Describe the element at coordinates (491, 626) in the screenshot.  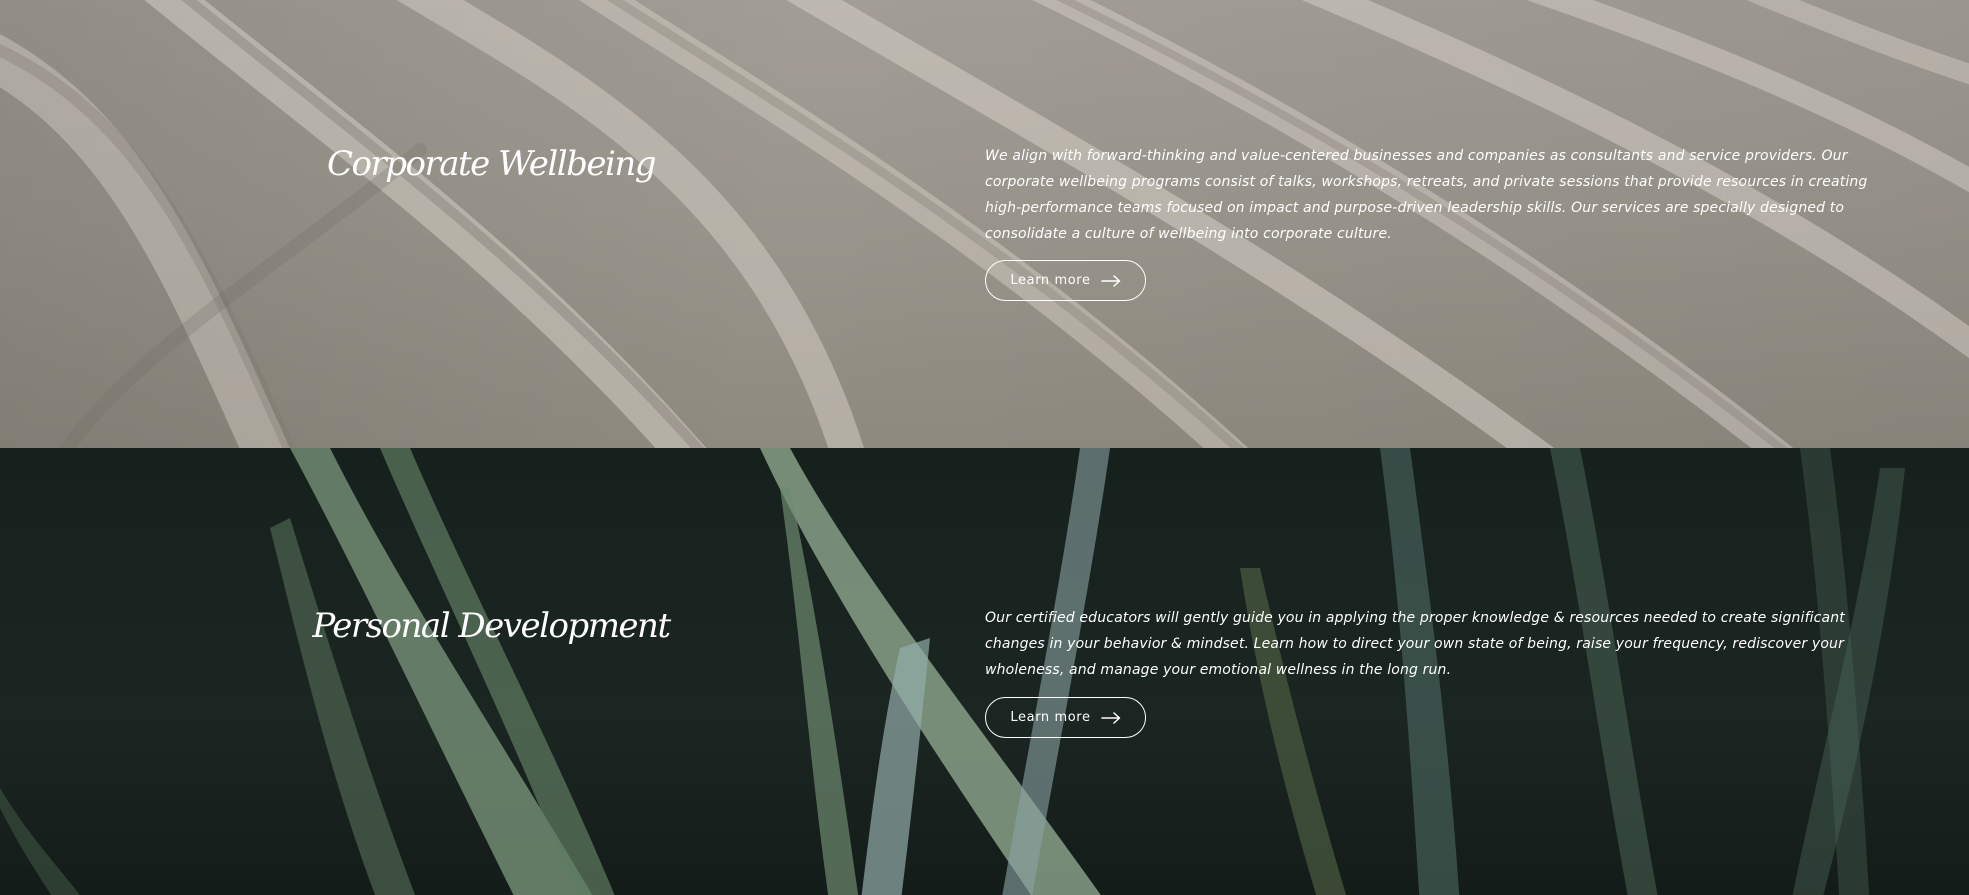
I see `section-title: Personal Development` at that location.